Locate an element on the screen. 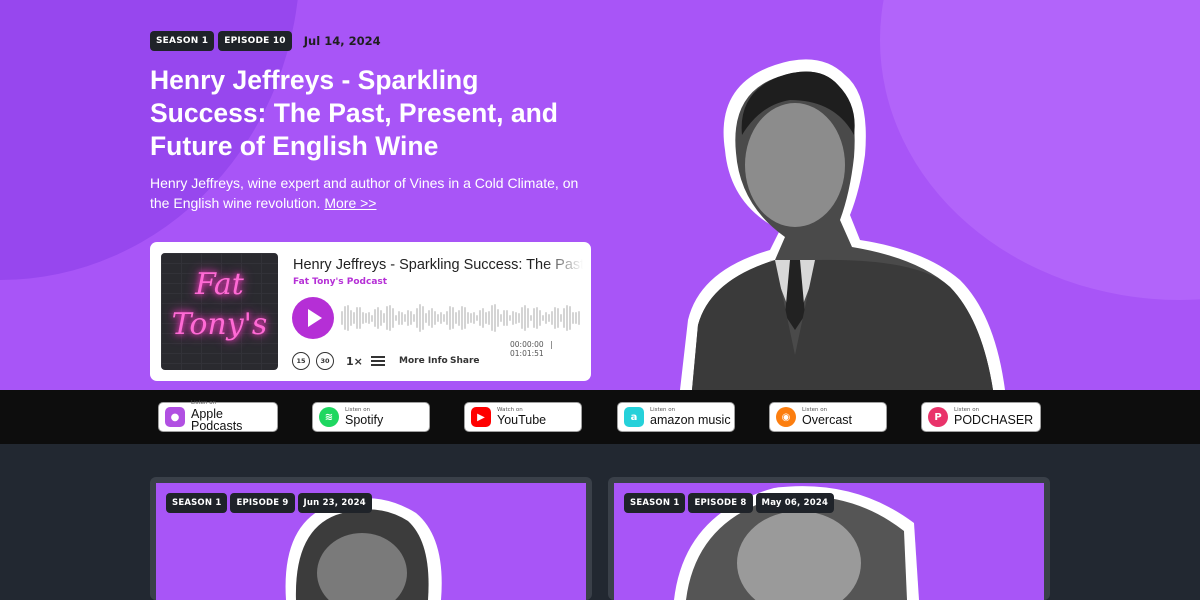 This screenshot has height=600, width=1200. platform-label: Listen on Overcast is located at coordinates (827, 417).